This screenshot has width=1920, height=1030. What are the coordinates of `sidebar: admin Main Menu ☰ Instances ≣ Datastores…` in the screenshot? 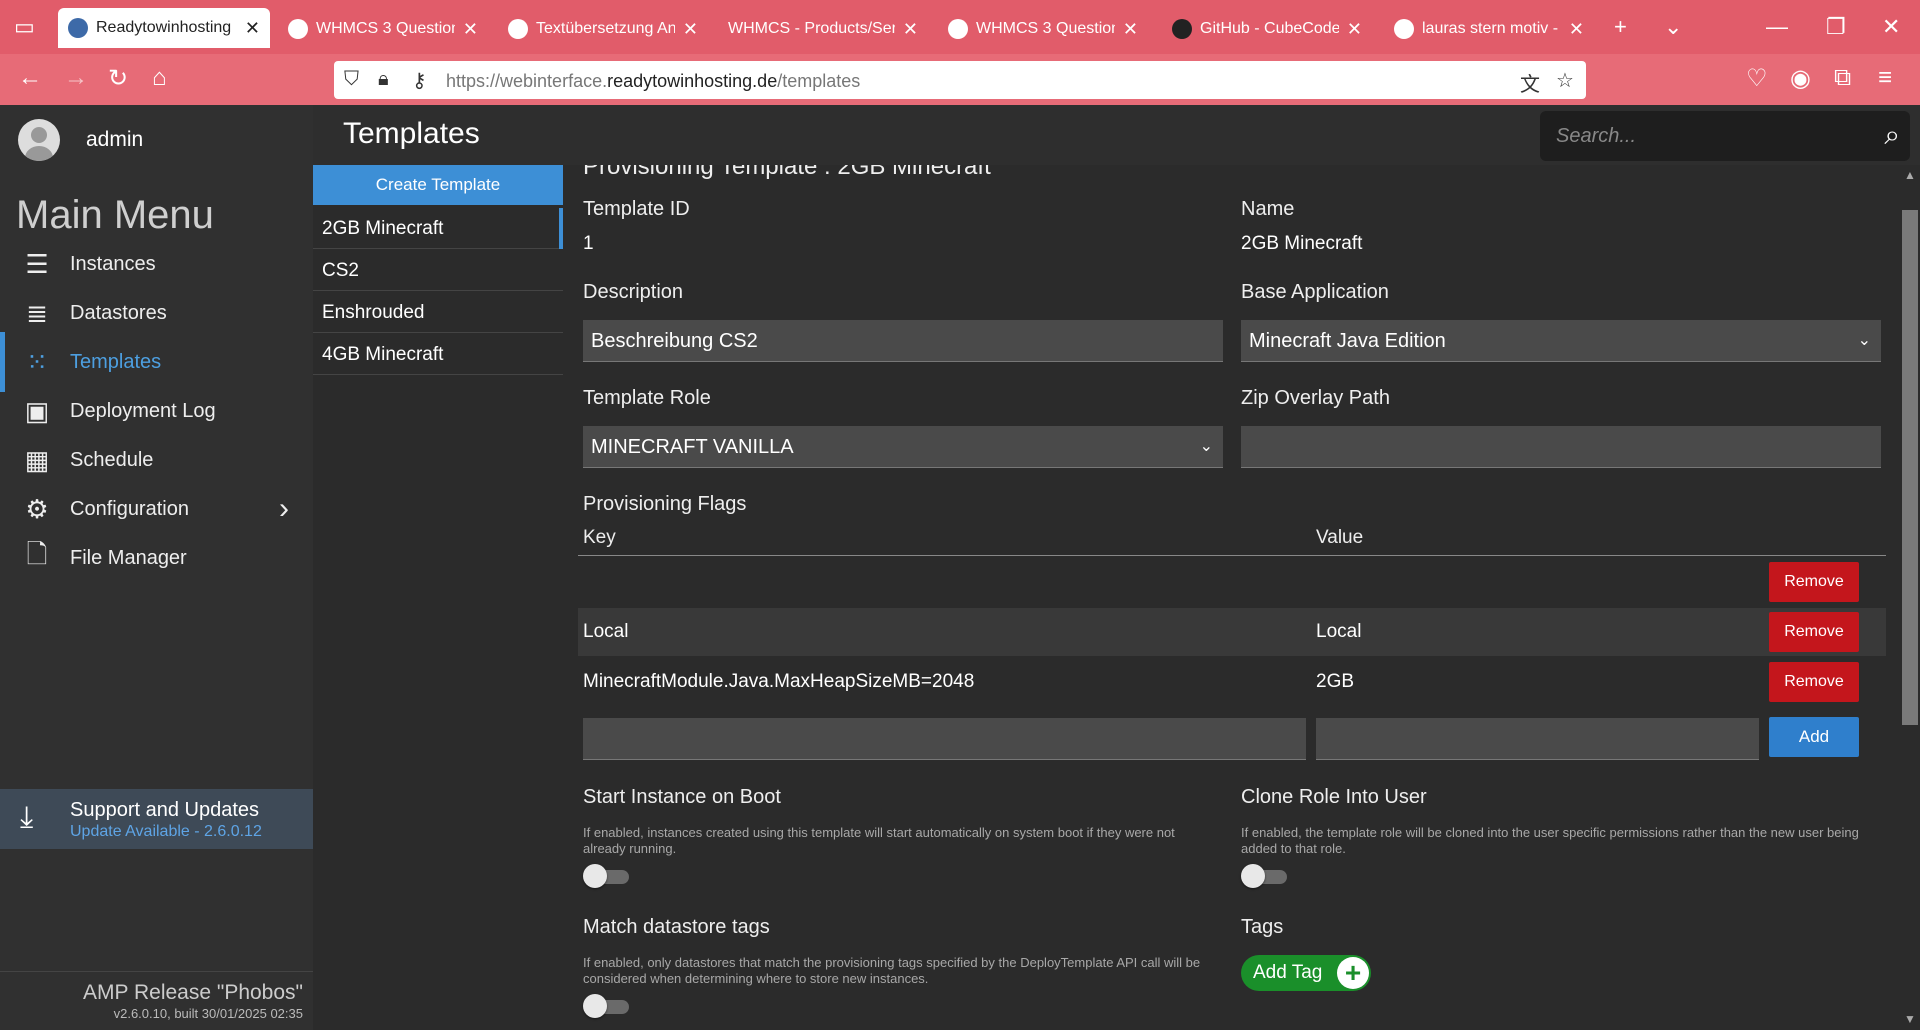 It's located at (156, 567).